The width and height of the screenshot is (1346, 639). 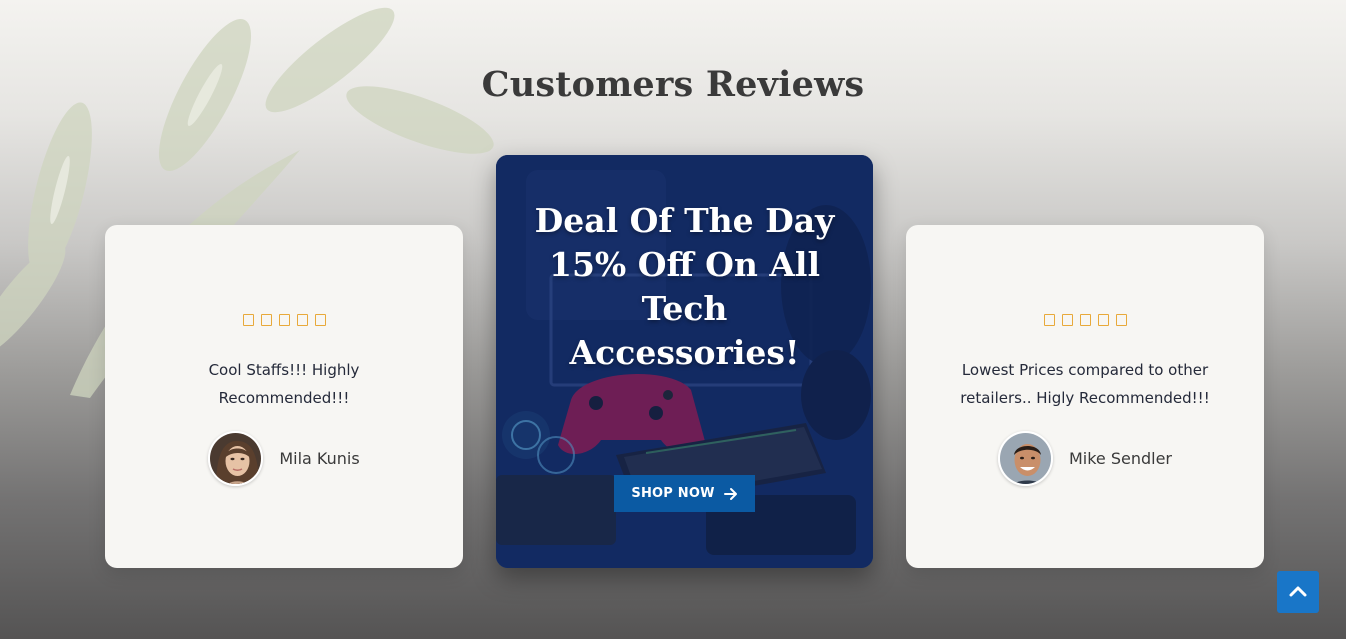 I want to click on review-text: Cool Staffs!!! Highly Recommended!!!, so click(x=284, y=384).